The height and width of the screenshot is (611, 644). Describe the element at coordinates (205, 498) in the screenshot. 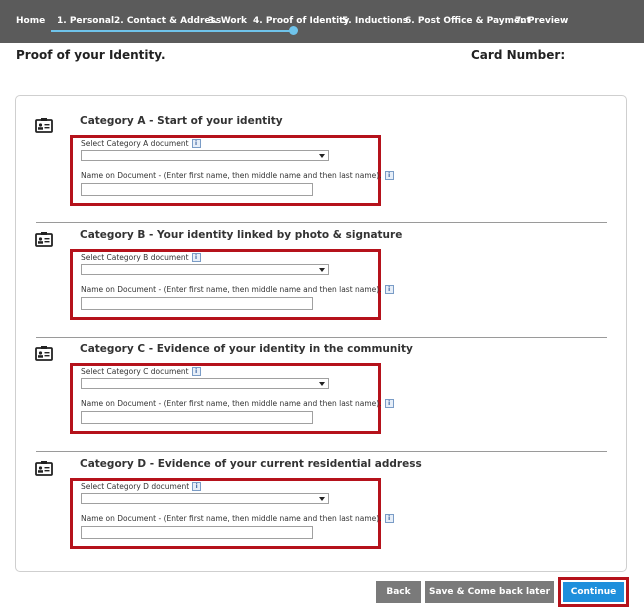

I see `category-d-document-select` at that location.